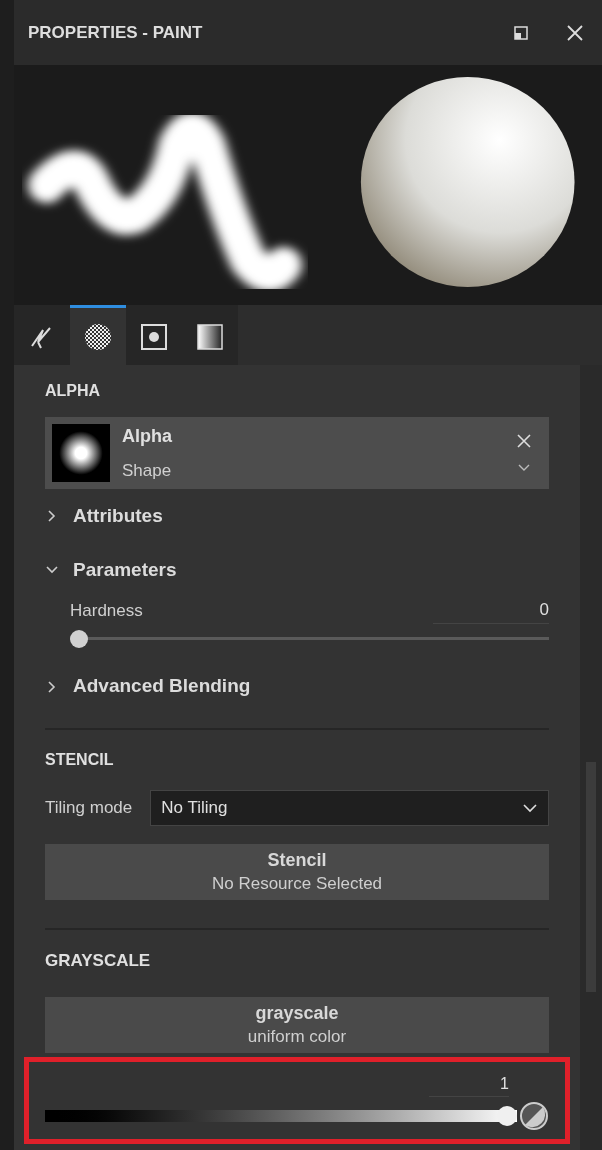 This screenshot has height=1150, width=602. I want to click on value-field: 1, so click(469, 1084).